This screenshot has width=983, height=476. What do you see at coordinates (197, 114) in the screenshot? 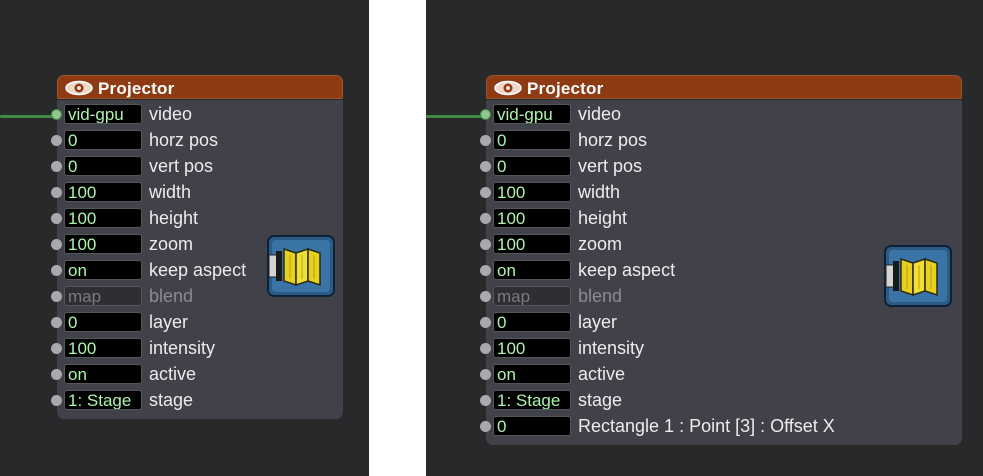
I see `input-row-video: vid-gpu video` at bounding box center [197, 114].